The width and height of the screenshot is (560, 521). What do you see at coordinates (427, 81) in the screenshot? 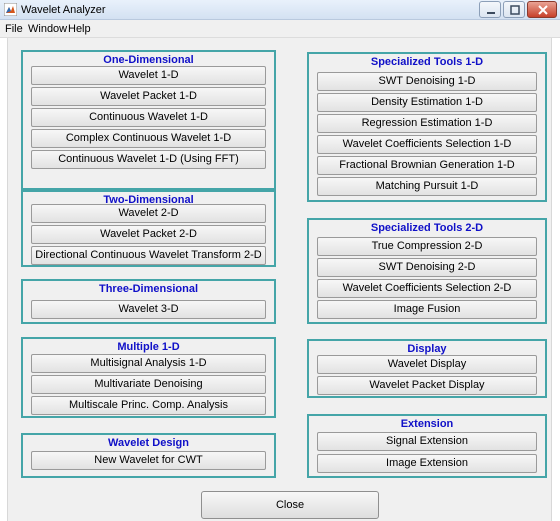
I see `swt-denoising-1d-button: SWT Denoising 1-D` at bounding box center [427, 81].